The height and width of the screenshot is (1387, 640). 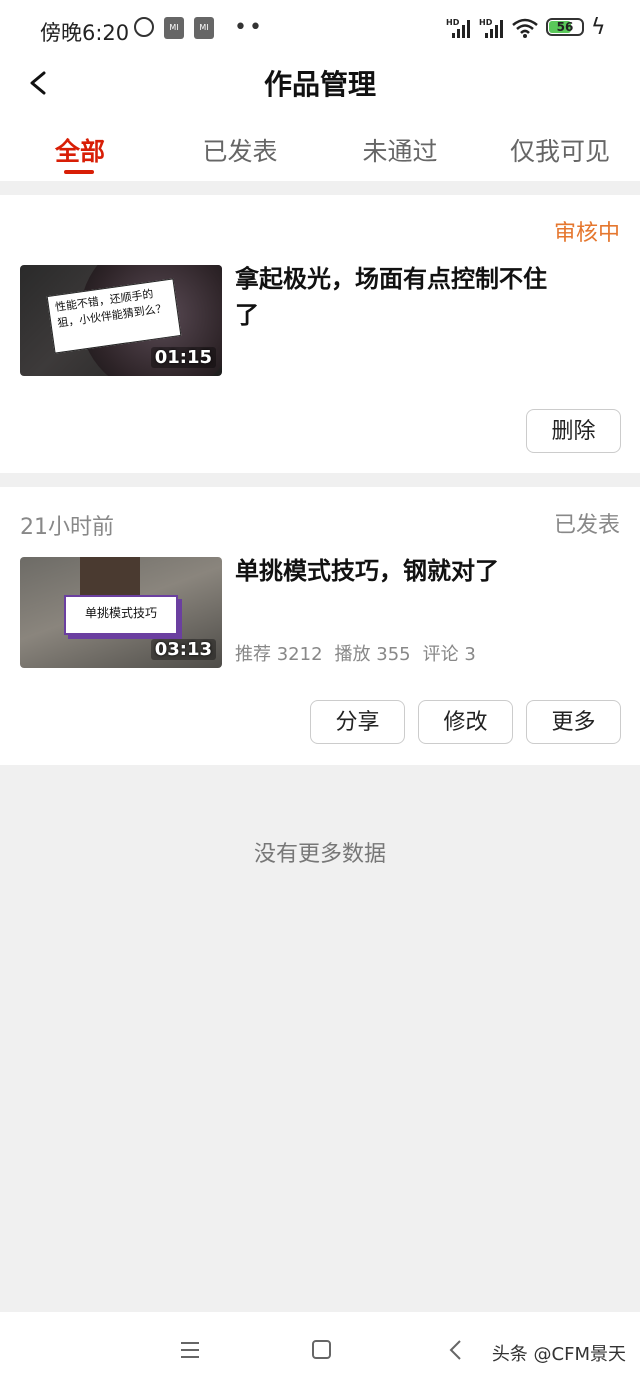 I want to click on system-back-button, so click(x=456, y=1350).